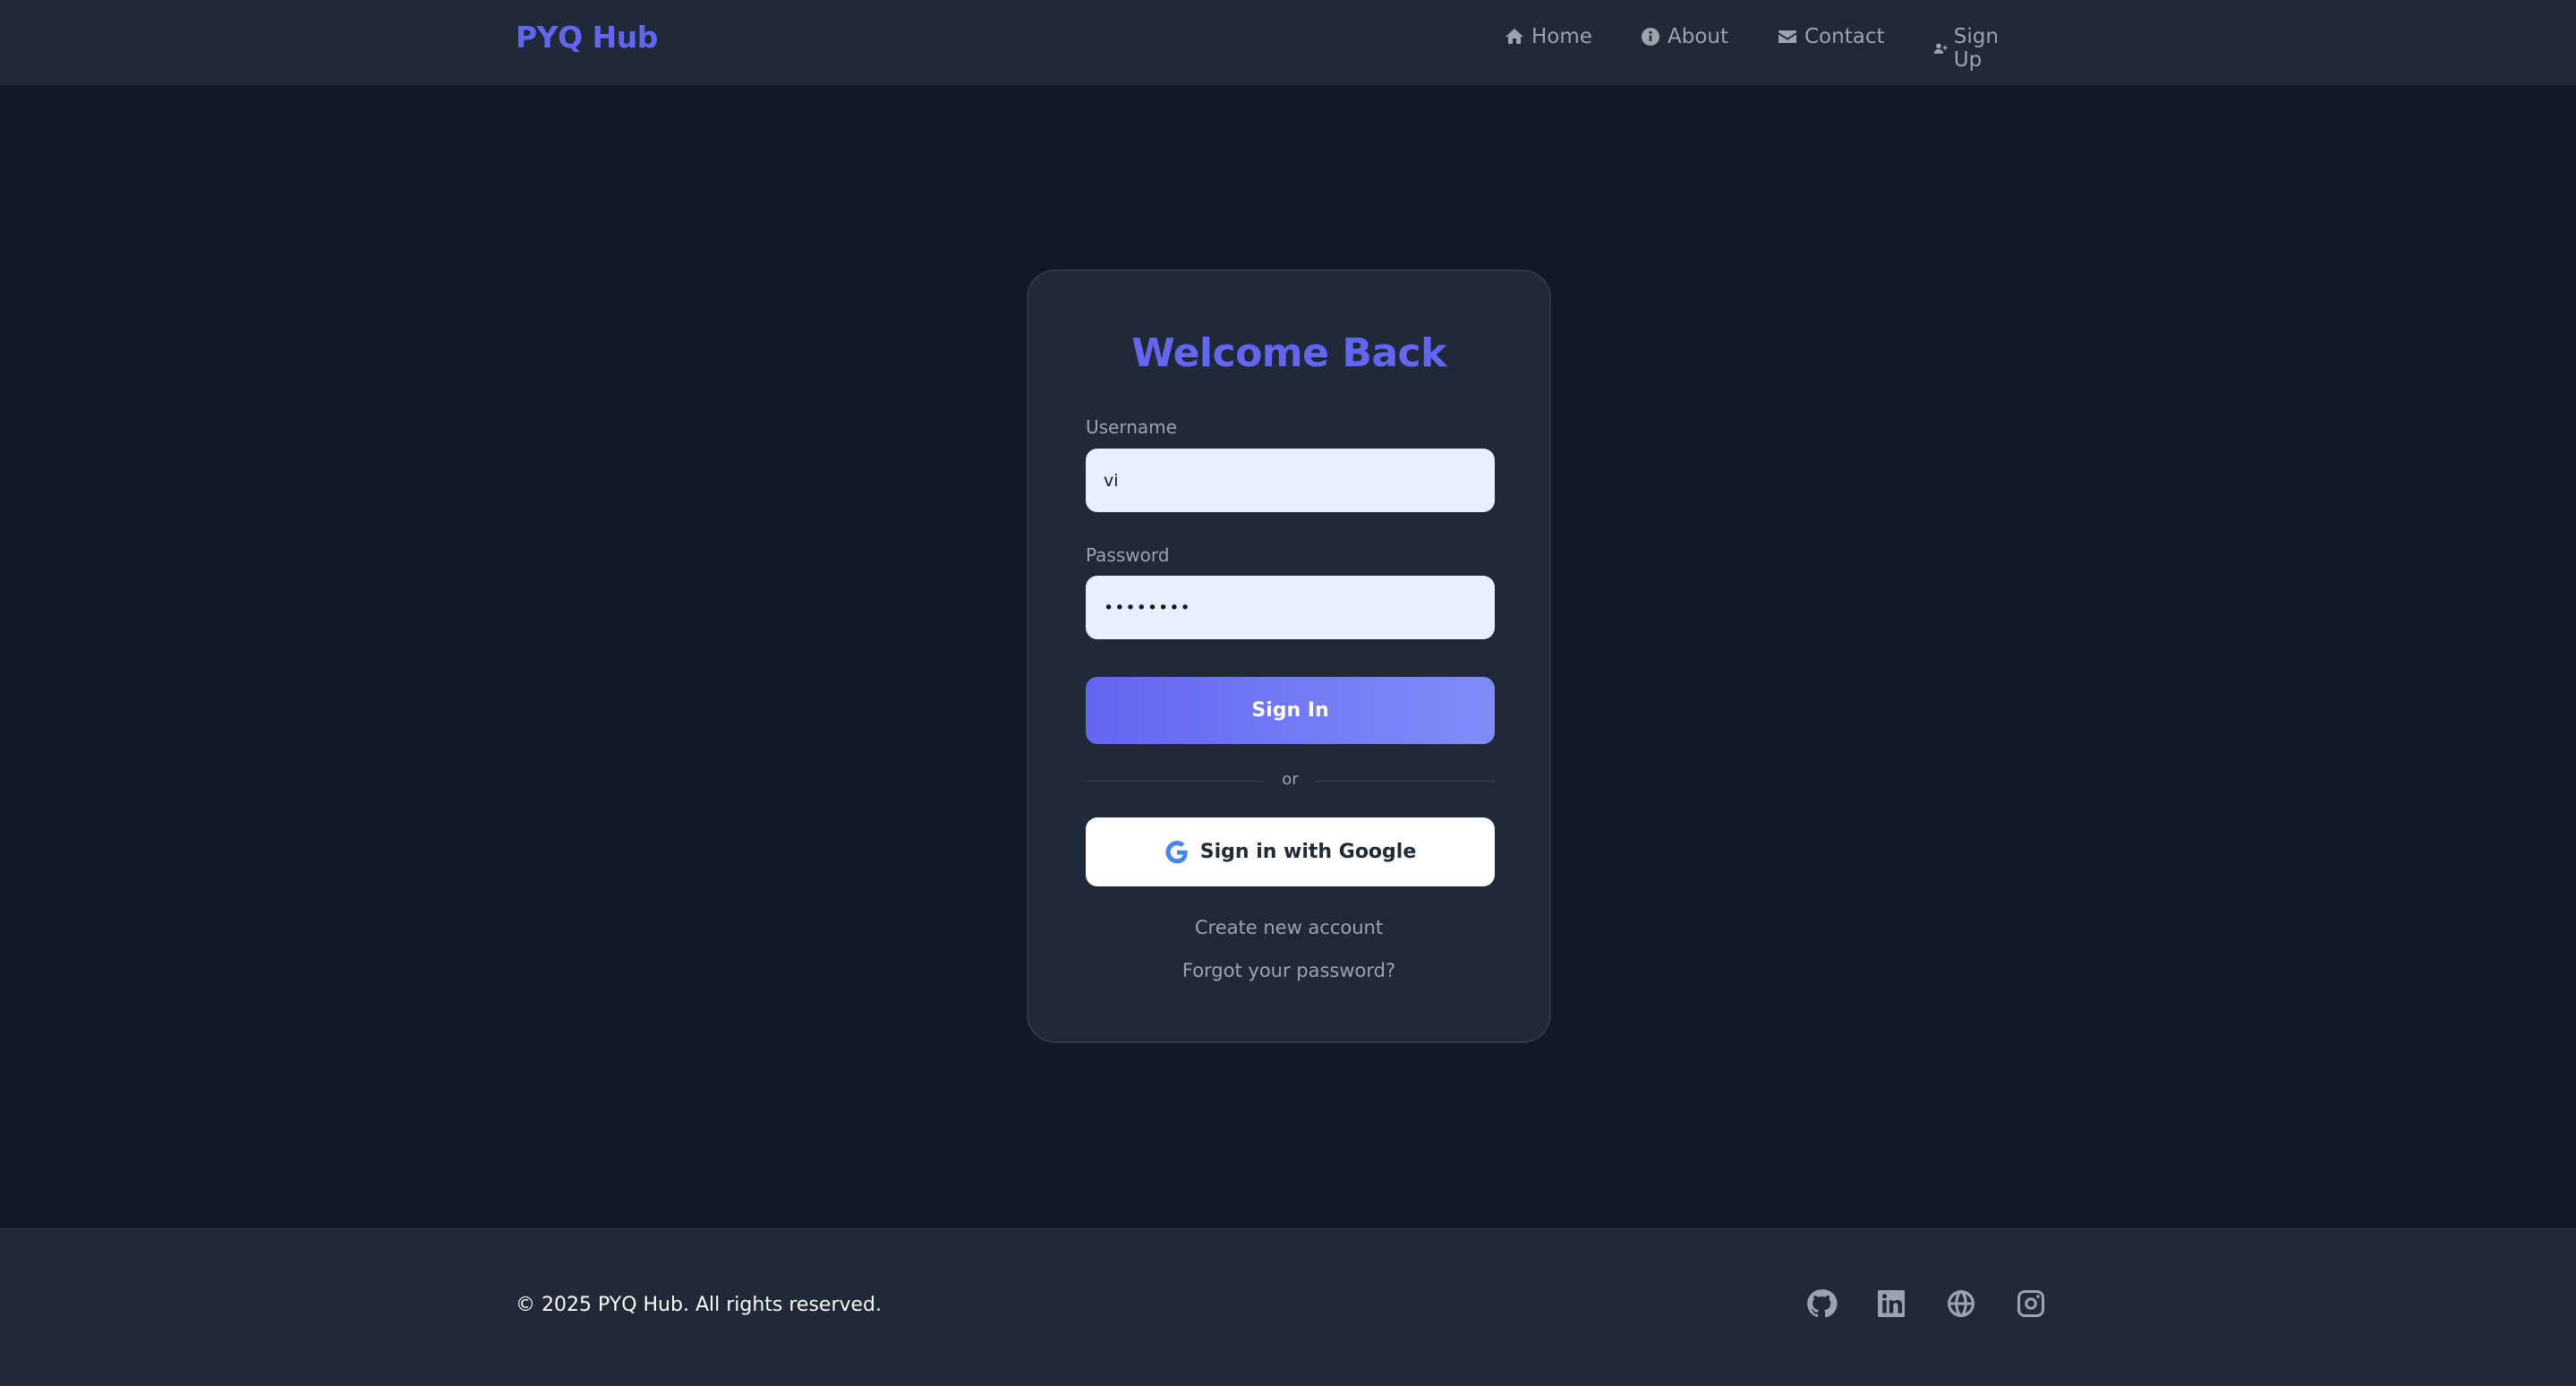 The width and height of the screenshot is (2576, 1386). I want to click on google-signin-label: Sign in with Google, so click(1308, 852).